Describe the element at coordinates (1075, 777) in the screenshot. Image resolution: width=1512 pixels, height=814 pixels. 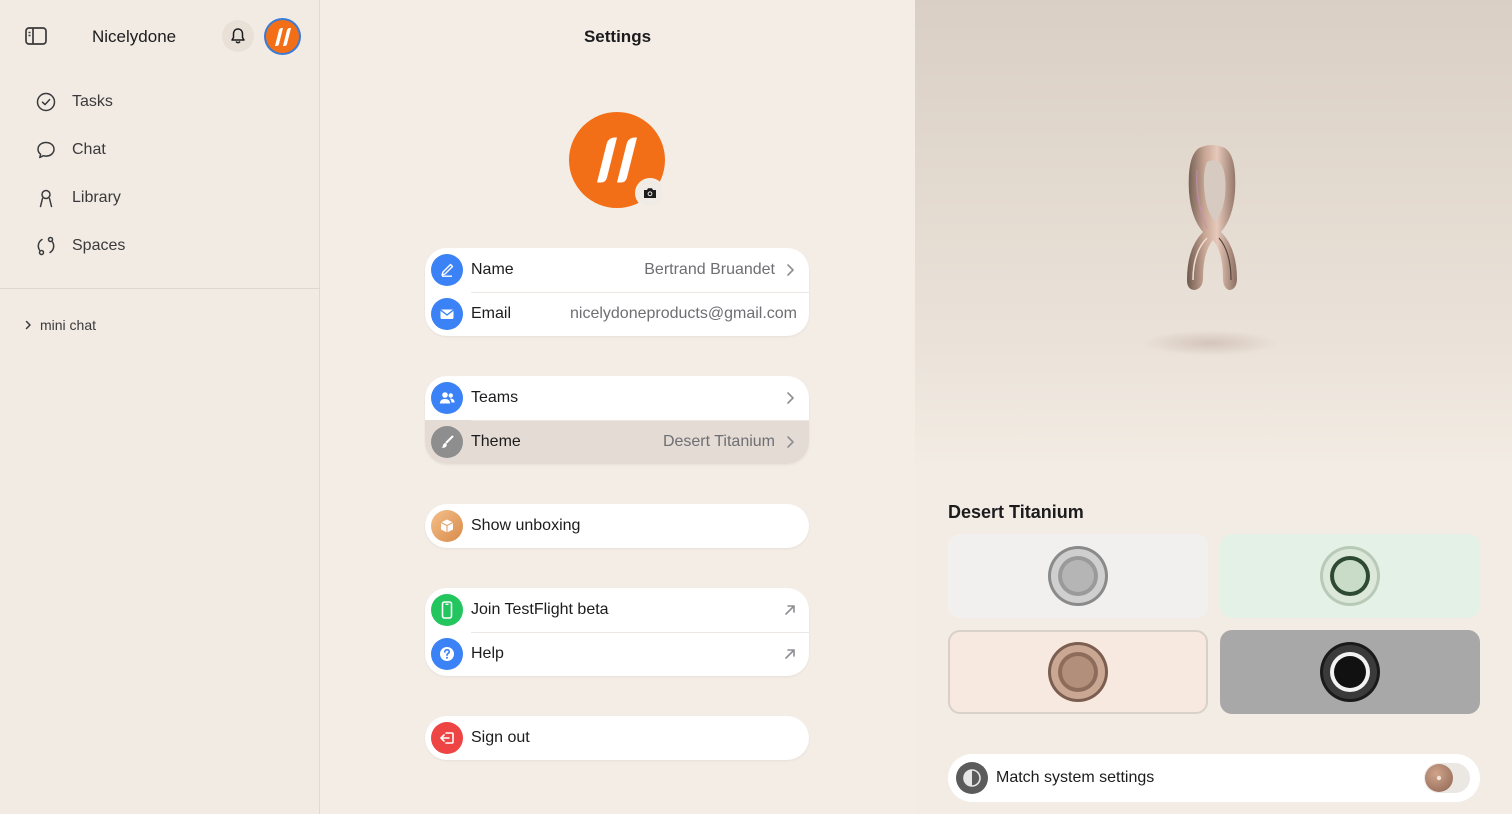
I see `match-system-settings-label: Match system settings` at that location.